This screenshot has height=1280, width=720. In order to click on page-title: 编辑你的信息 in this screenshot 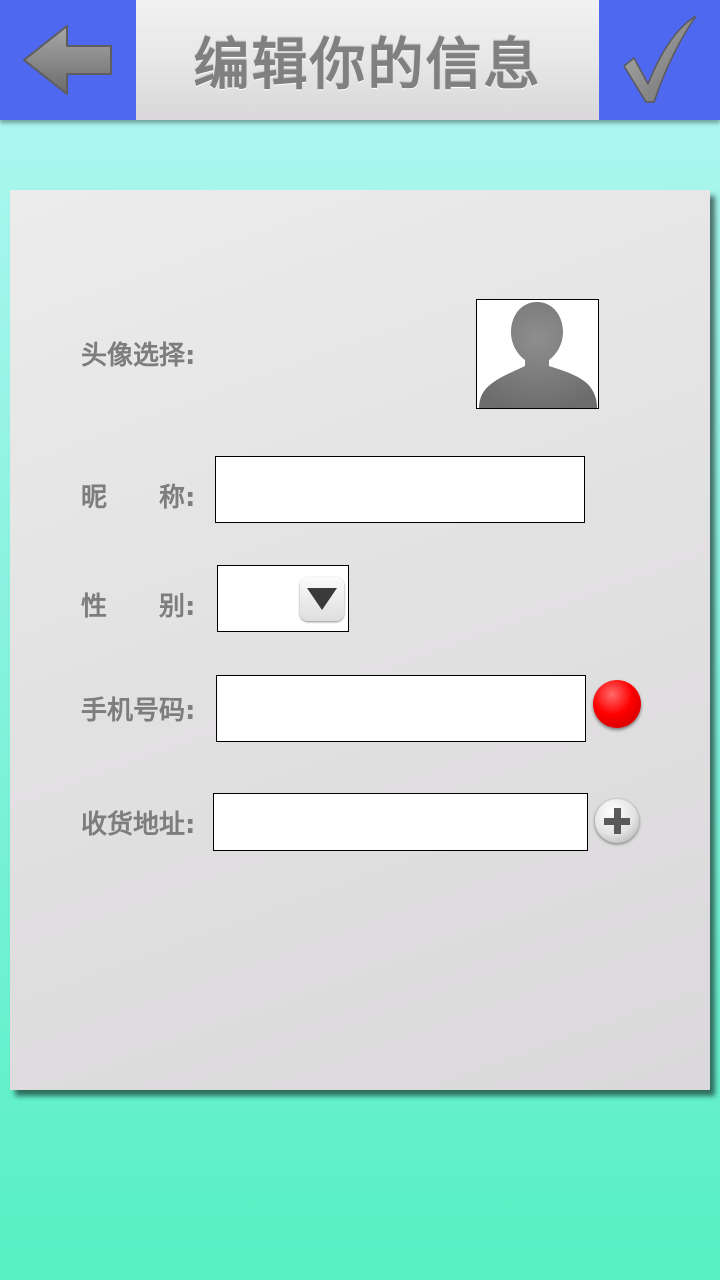, I will do `click(367, 65)`.